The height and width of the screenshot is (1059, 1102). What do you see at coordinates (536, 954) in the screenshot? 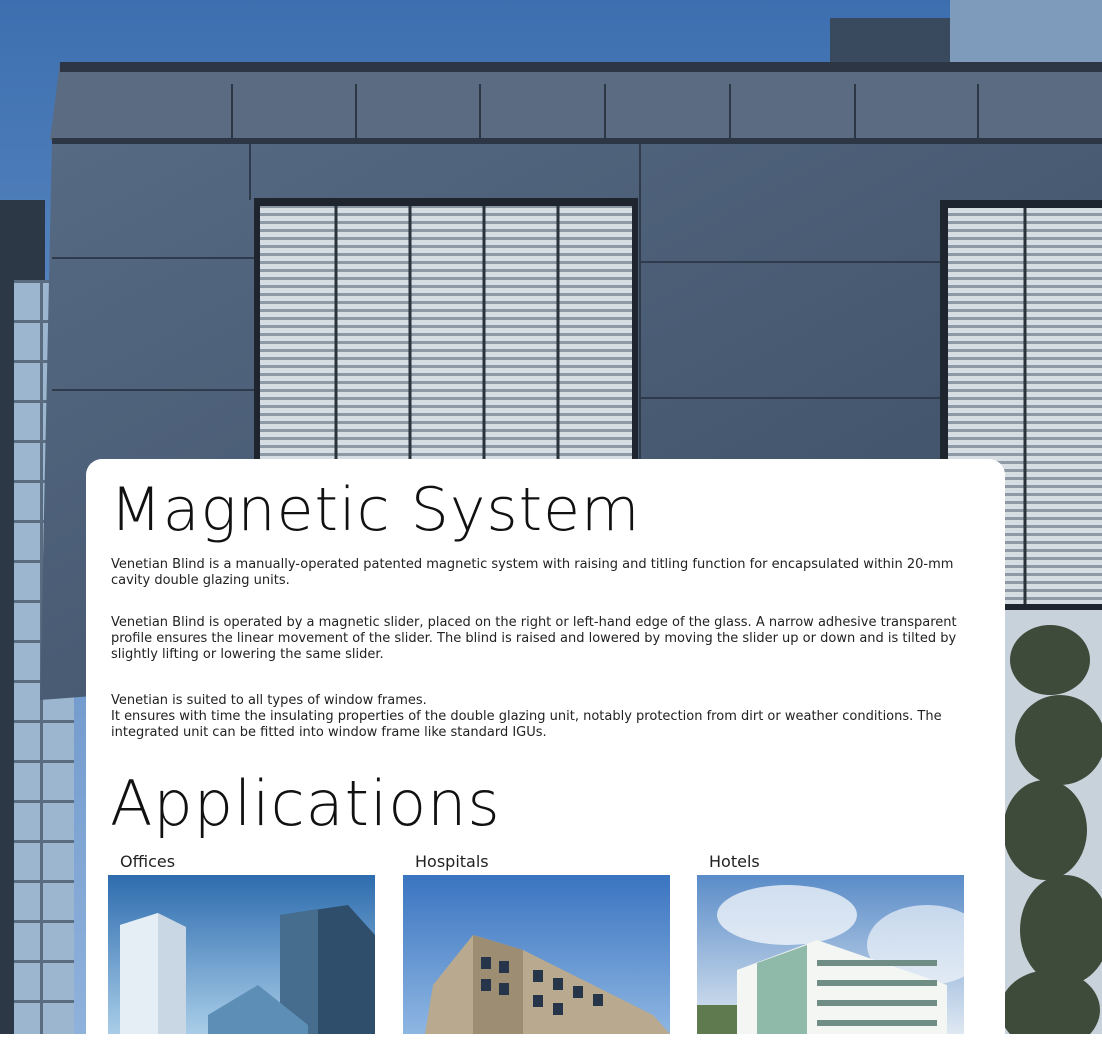
I see `hospitals-photo` at bounding box center [536, 954].